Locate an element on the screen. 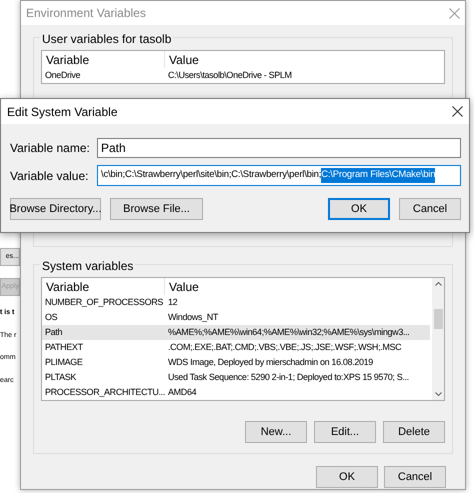 This screenshot has height=493, width=474. field-label: Variable name: is located at coordinates (50, 148).